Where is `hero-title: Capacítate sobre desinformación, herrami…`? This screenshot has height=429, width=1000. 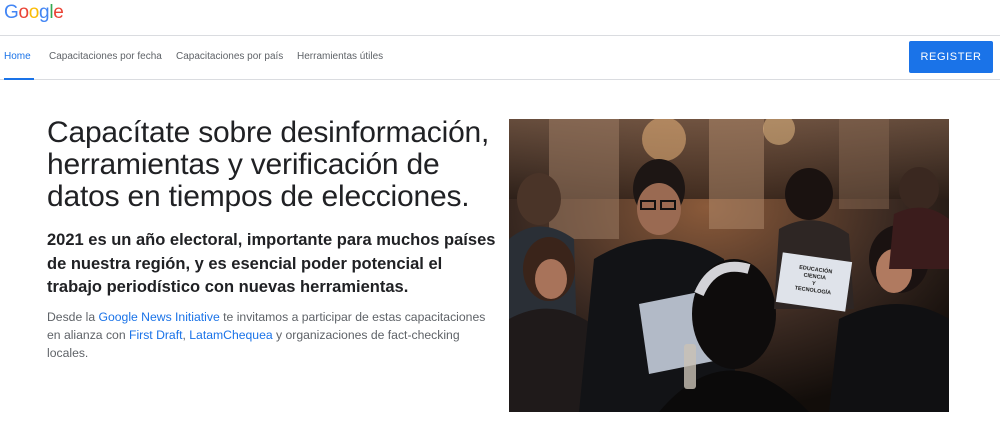
hero-title: Capacítate sobre desinformación, herrami… is located at coordinates (268, 164).